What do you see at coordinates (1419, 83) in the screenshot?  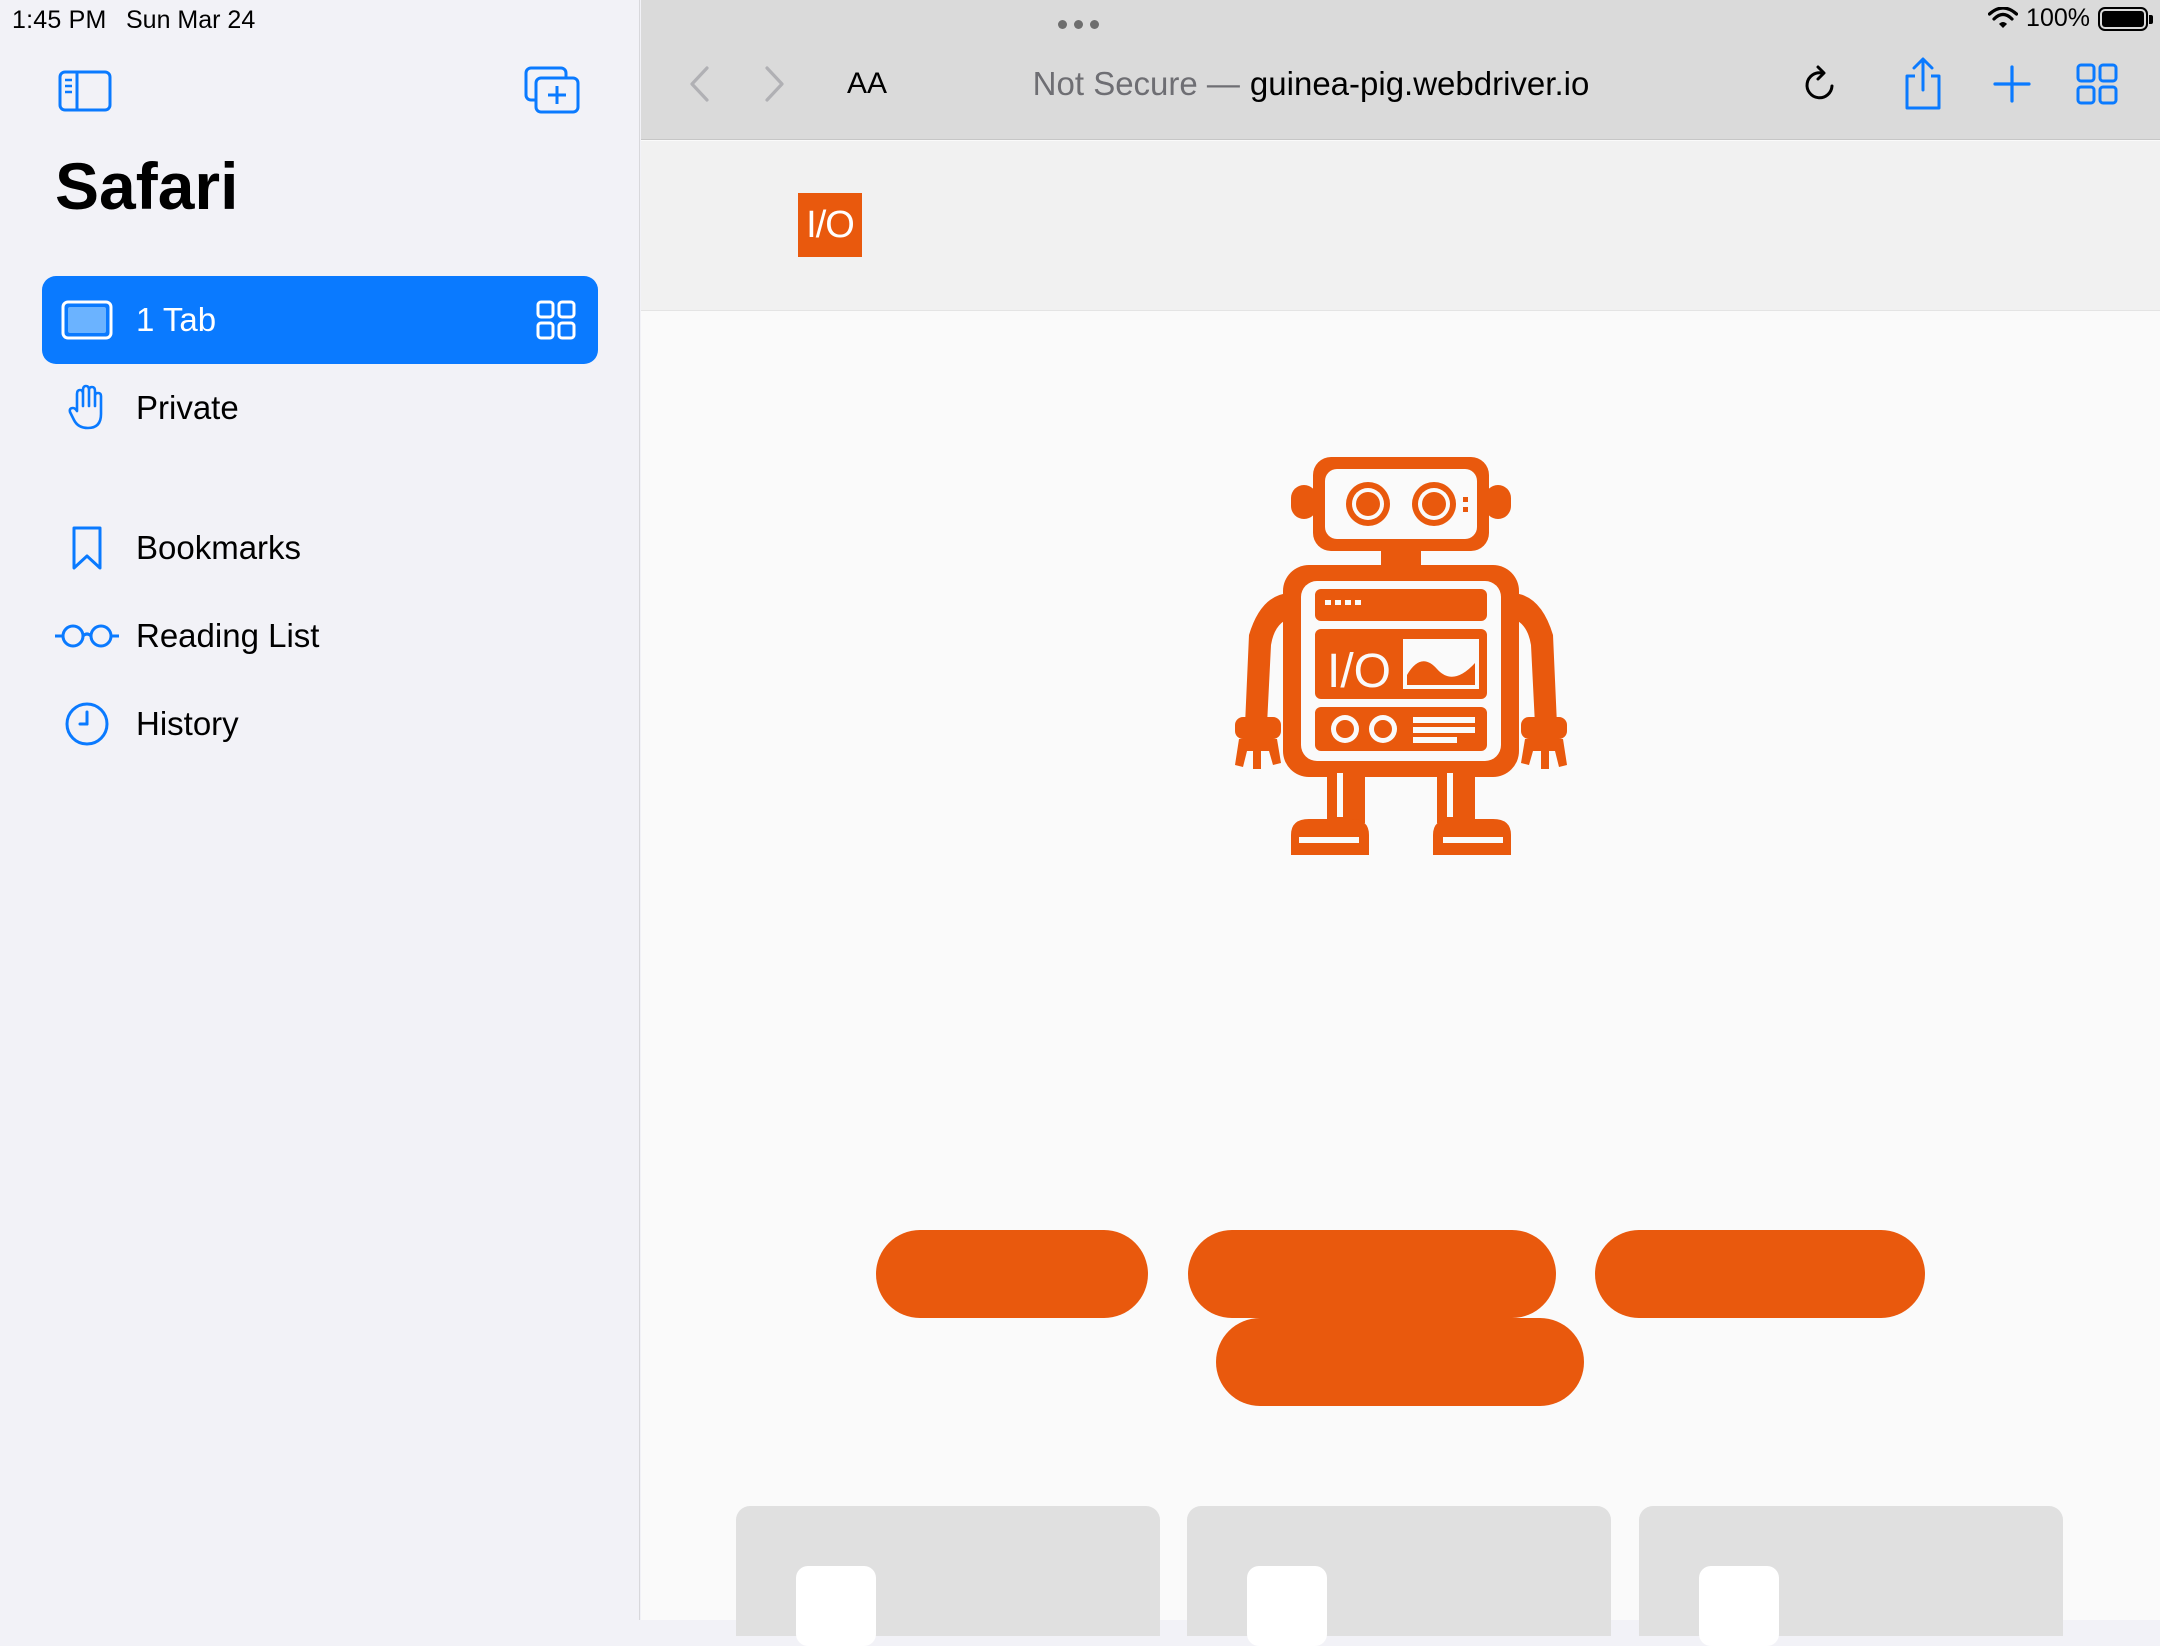 I see `address-host: guinea-pig.webdriver.io` at bounding box center [1419, 83].